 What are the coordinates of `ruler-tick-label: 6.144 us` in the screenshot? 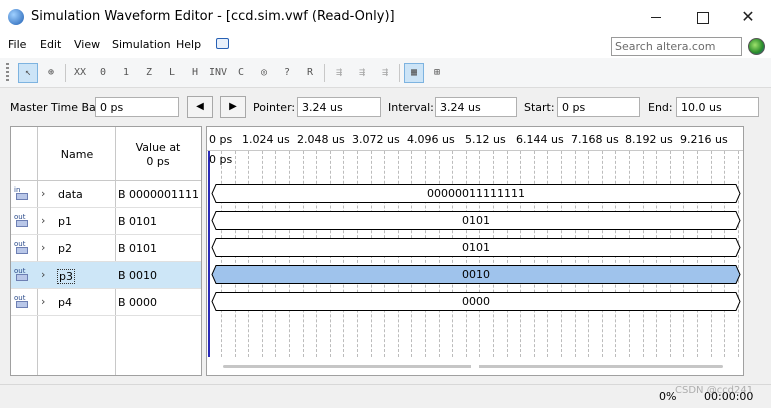 It's located at (540, 139).